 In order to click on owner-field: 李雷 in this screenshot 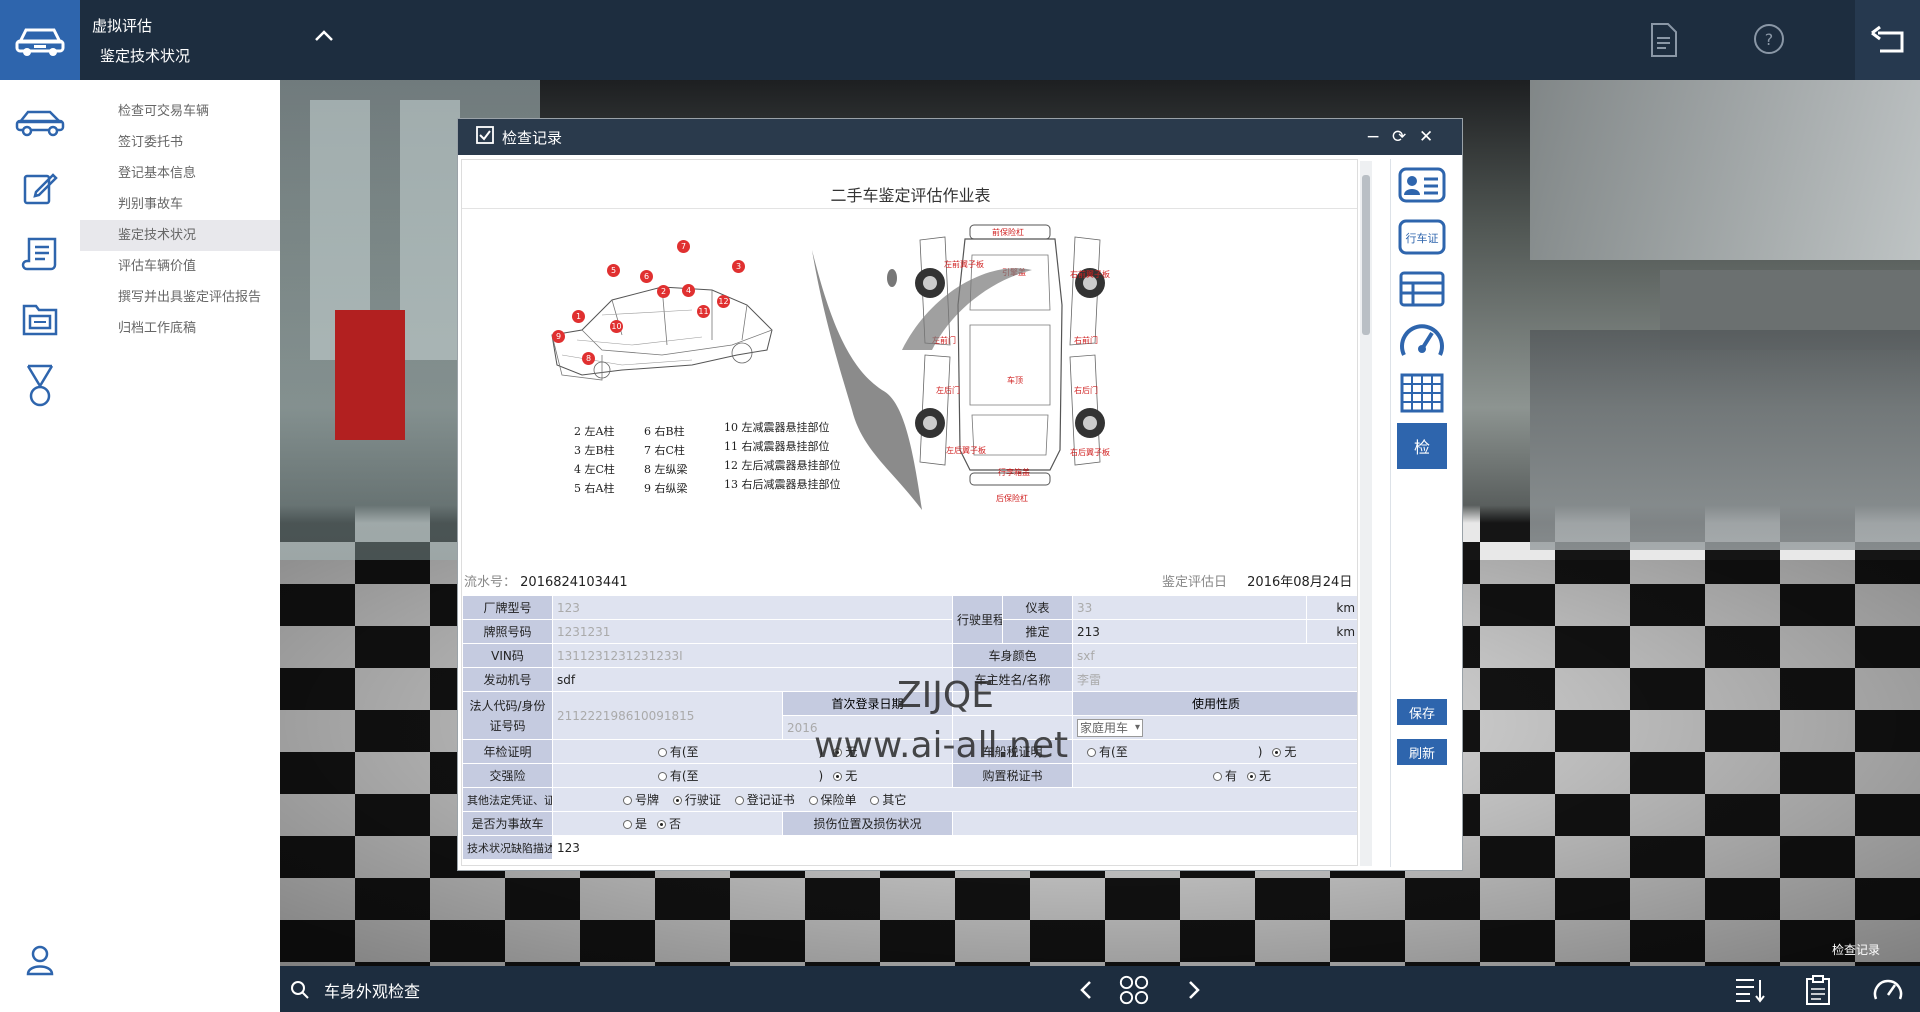, I will do `click(1214, 679)`.